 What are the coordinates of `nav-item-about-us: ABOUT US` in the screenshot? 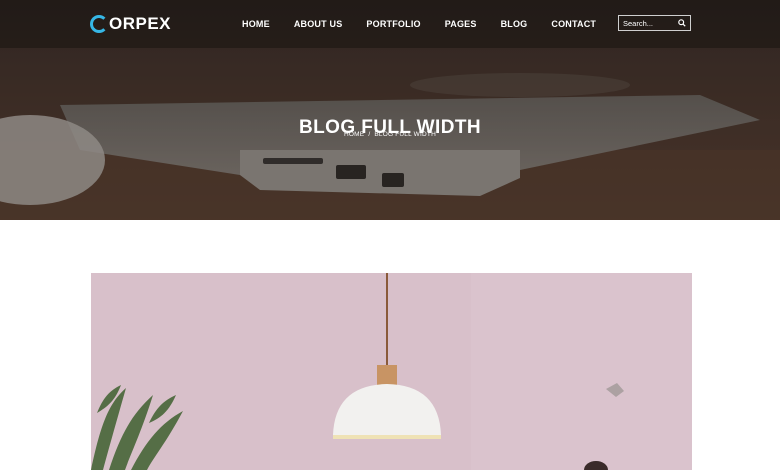 It's located at (318, 24).